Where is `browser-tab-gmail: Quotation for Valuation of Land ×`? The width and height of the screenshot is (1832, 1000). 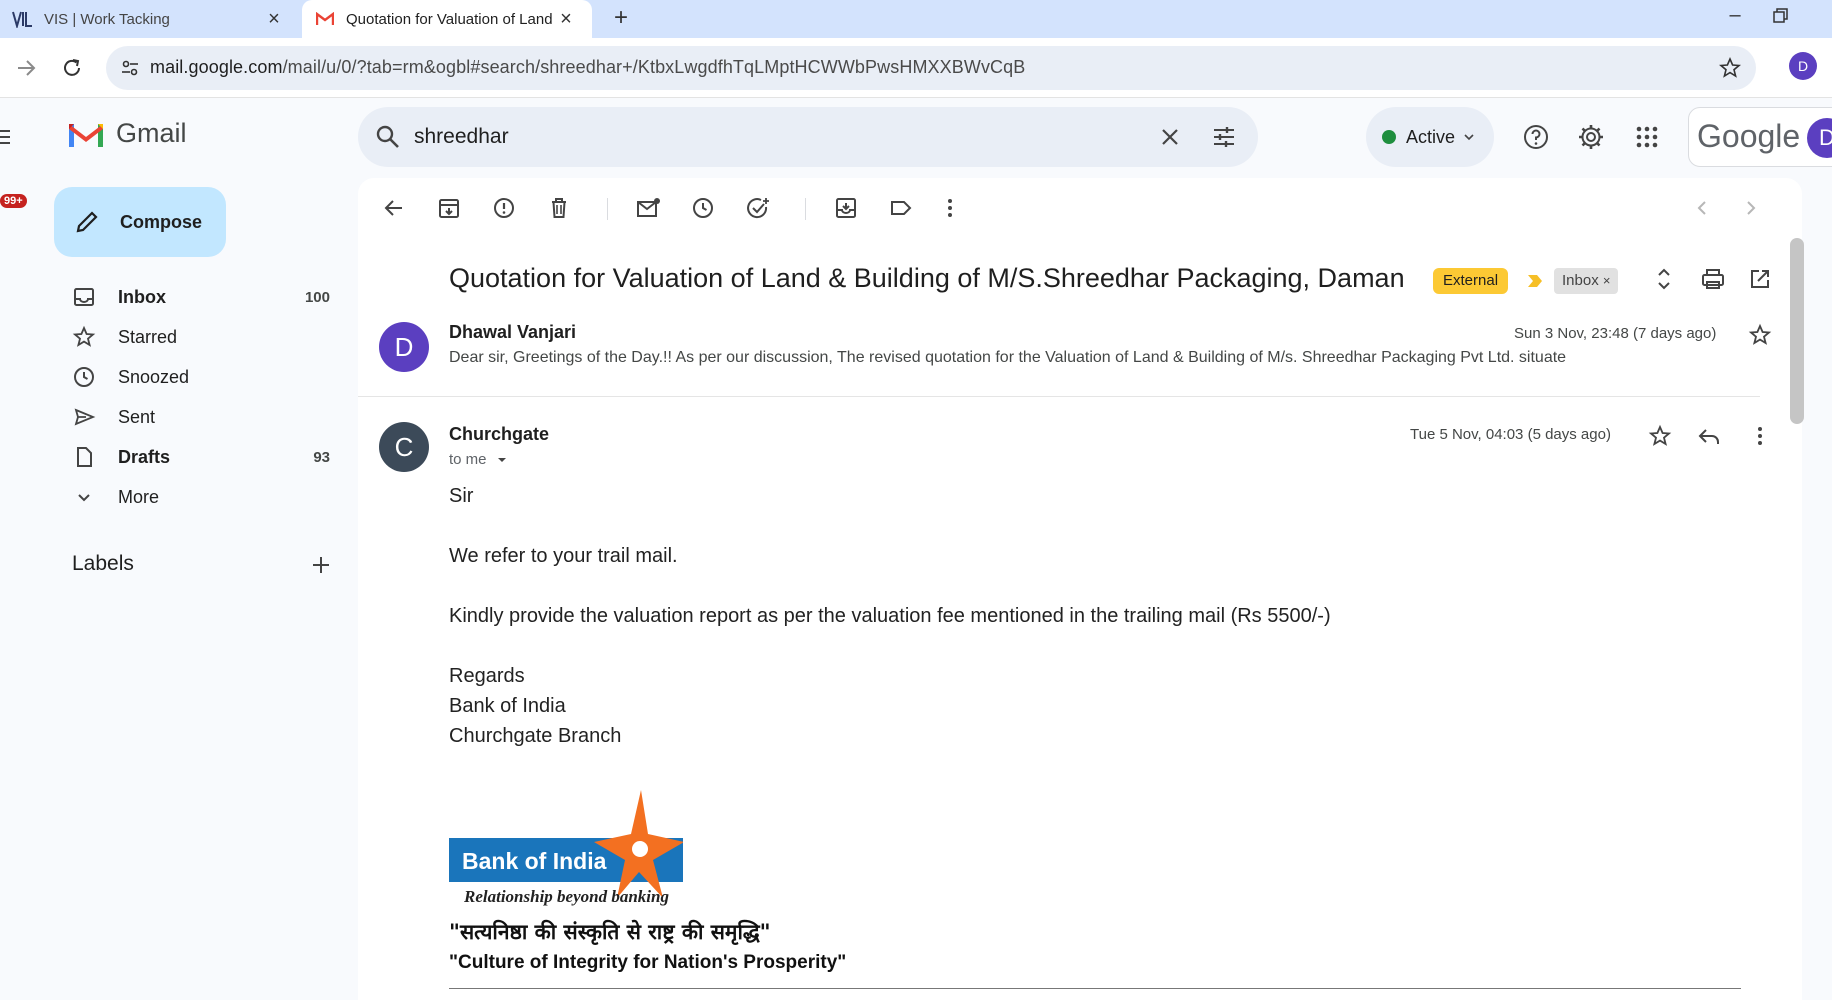
browser-tab-gmail: Quotation for Valuation of Land × is located at coordinates (447, 19).